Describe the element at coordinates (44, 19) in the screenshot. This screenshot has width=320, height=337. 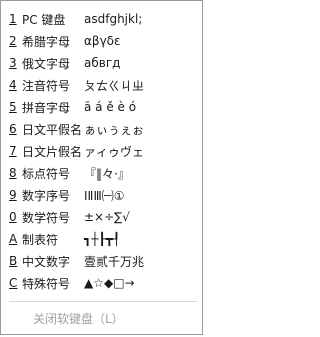
I see `menu-item-label: PC 键盘` at that location.